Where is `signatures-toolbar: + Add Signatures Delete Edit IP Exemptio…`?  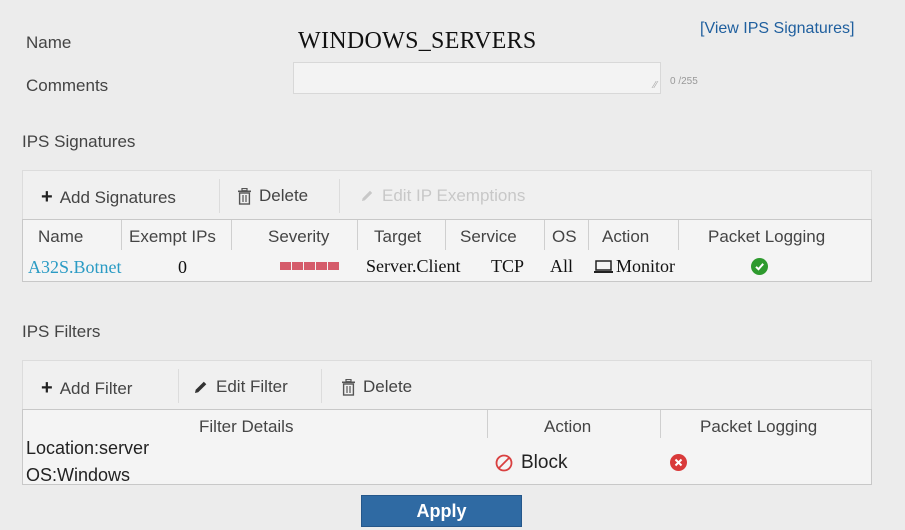 signatures-toolbar: + Add Signatures Delete Edit IP Exemptio… is located at coordinates (447, 195).